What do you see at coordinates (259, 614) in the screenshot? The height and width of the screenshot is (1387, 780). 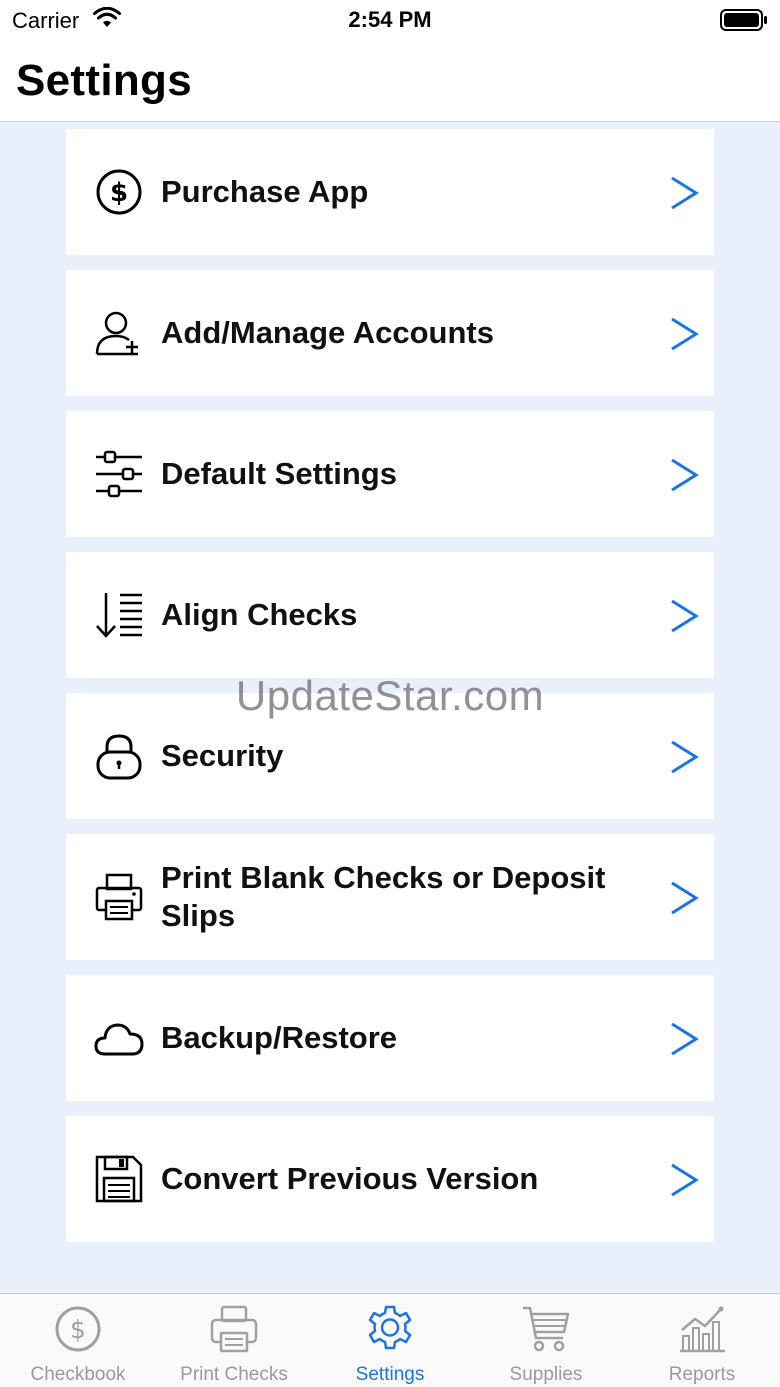 I see `settings-item-label: Align Checks` at bounding box center [259, 614].